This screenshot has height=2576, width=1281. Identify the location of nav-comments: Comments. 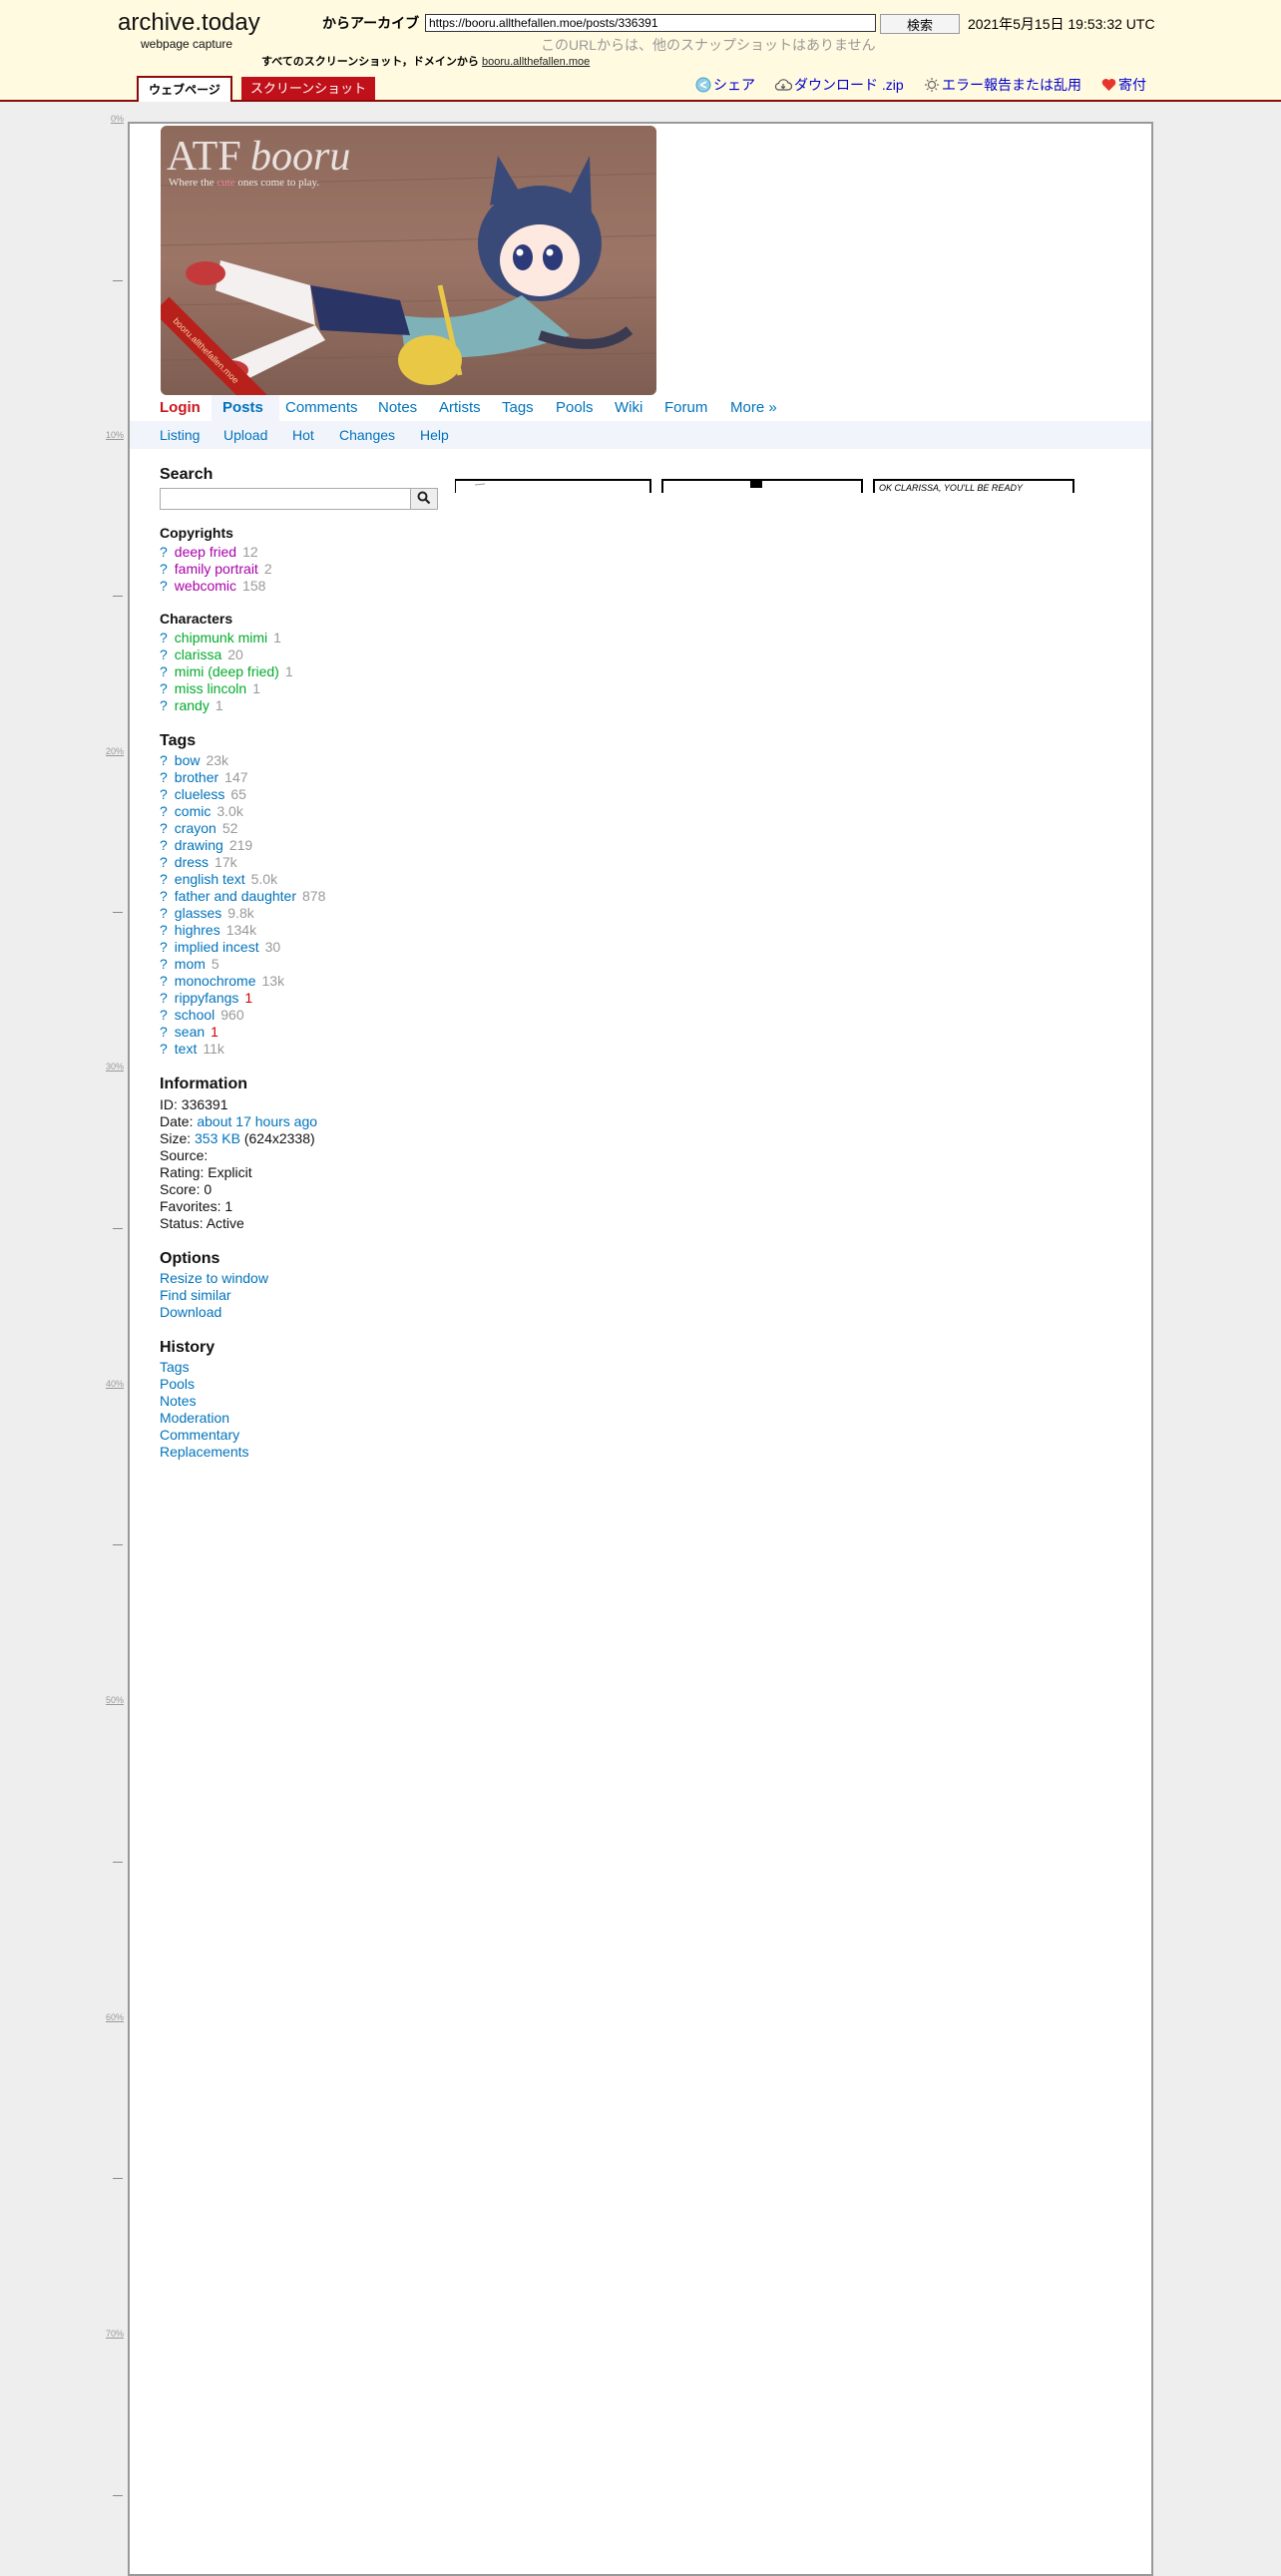
(321, 407).